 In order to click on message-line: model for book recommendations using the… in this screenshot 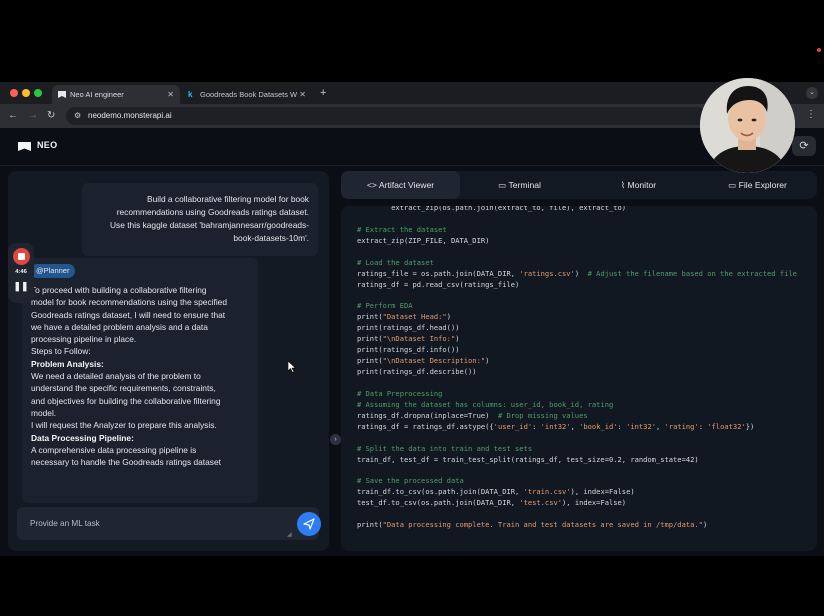, I will do `click(129, 302)`.